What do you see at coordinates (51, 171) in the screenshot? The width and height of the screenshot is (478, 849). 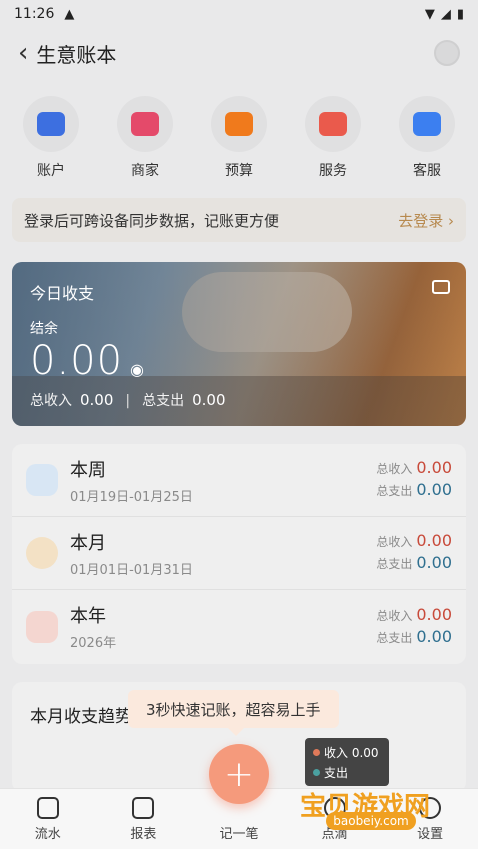 I see `shortcut-label: 账户` at bounding box center [51, 171].